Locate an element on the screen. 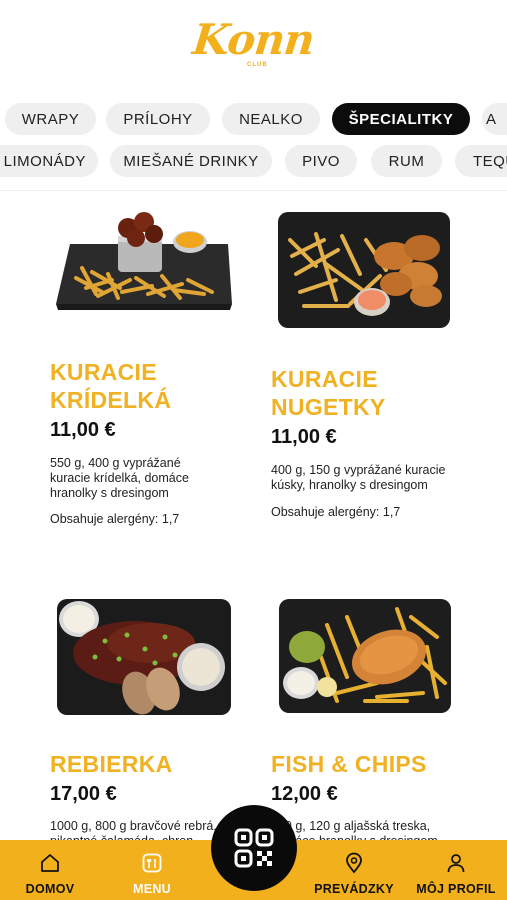  dish-image-kuracie-kridelka is located at coordinates (143, 262).